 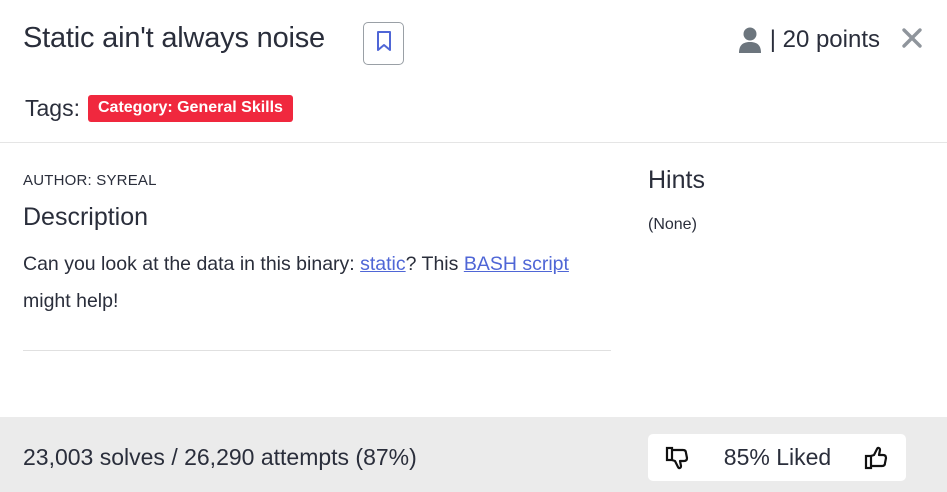 What do you see at coordinates (672, 224) in the screenshot?
I see `hints-content: (None)` at bounding box center [672, 224].